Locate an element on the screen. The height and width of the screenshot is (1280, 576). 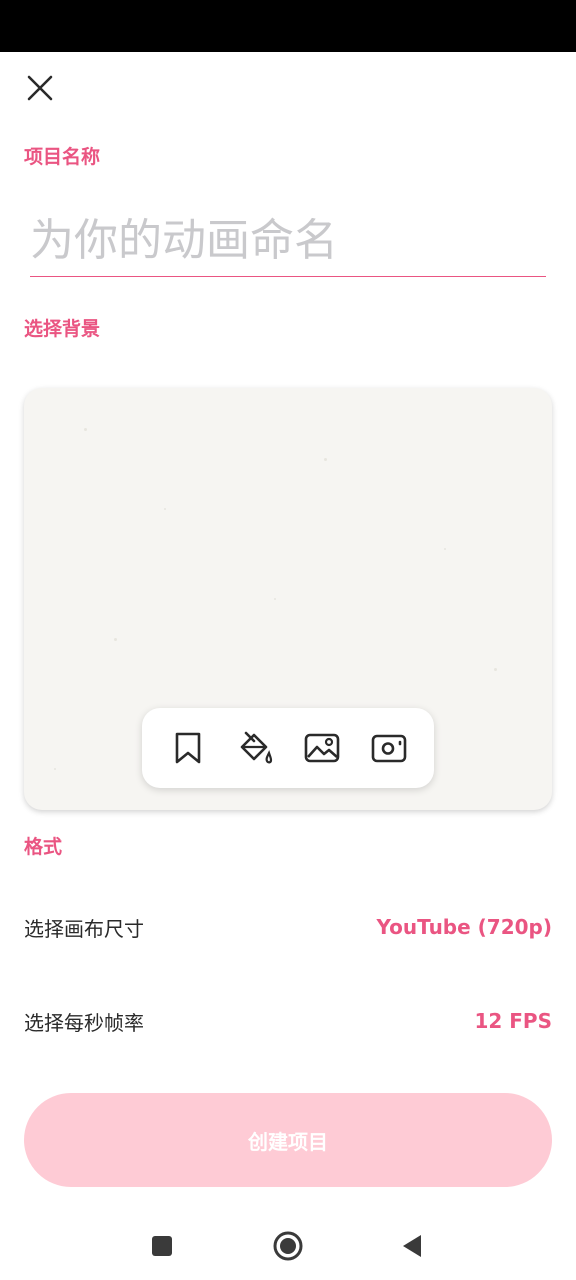
camera-icon is located at coordinates (388, 748).